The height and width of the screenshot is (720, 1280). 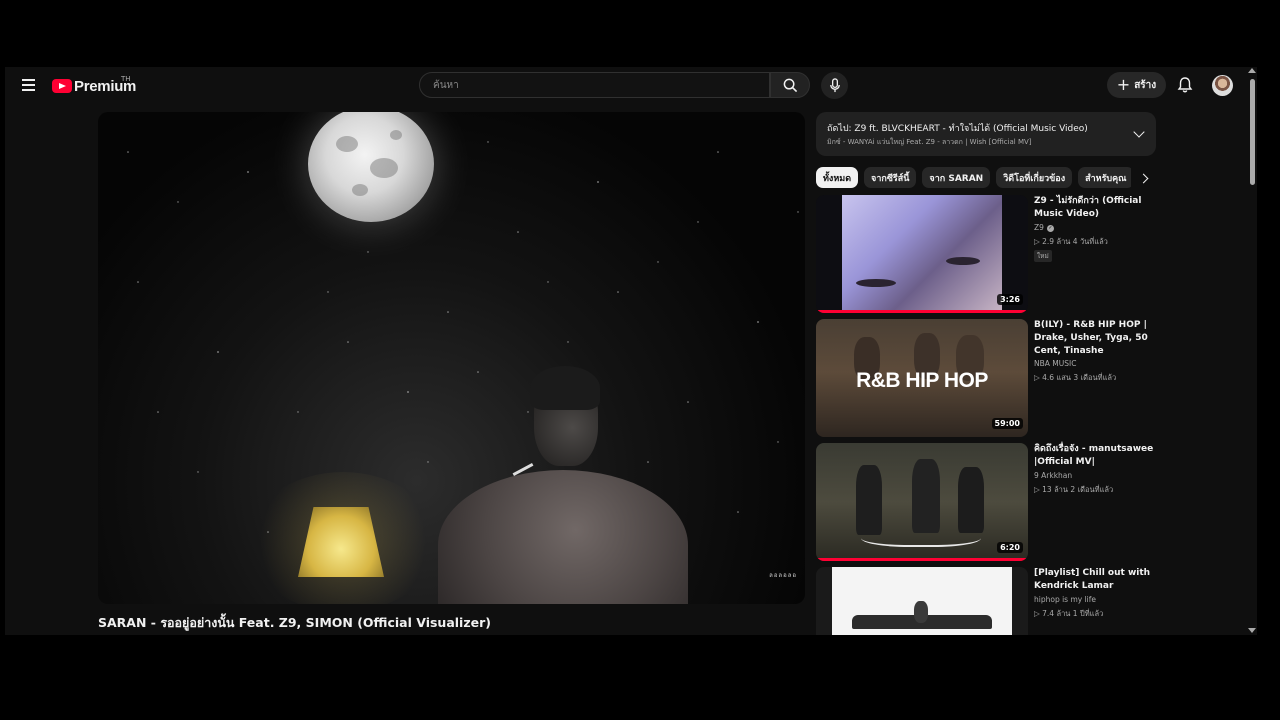 I want to click on scrollbar-thumb, so click(x=1252, y=132).